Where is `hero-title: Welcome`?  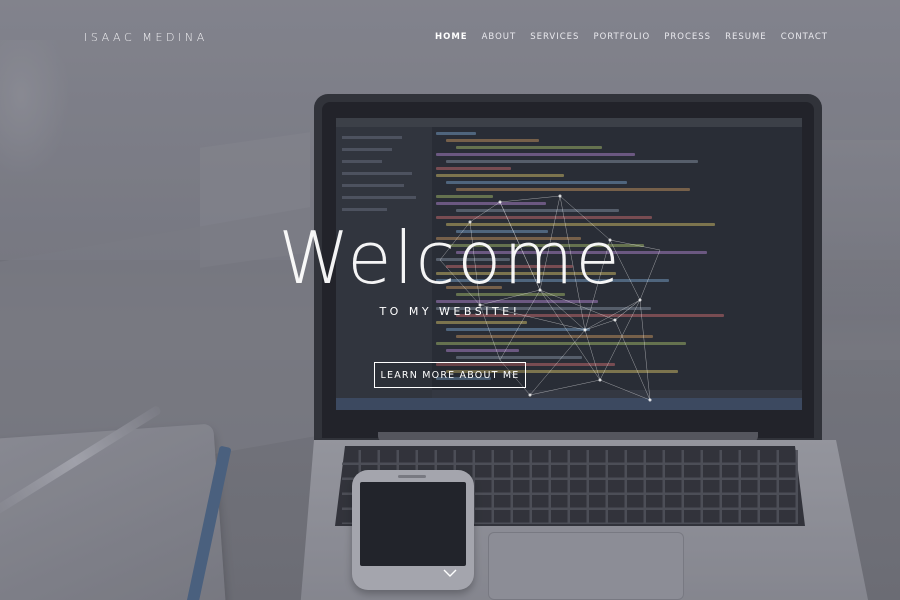 hero-title: Welcome is located at coordinates (450, 258).